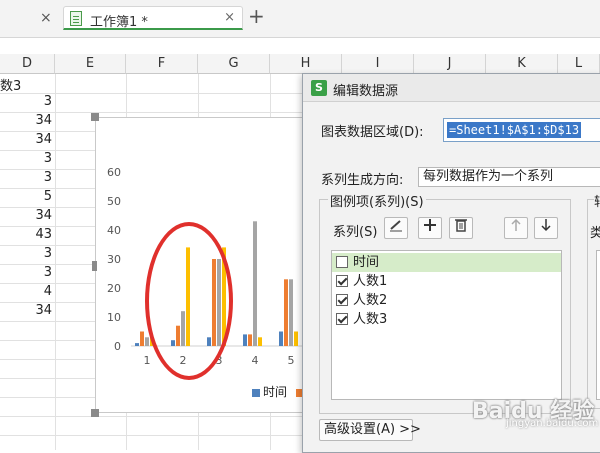 Image resolution: width=600 pixels, height=453 pixels. I want to click on workbook-tab: 工作簿1 * ×, so click(153, 18).